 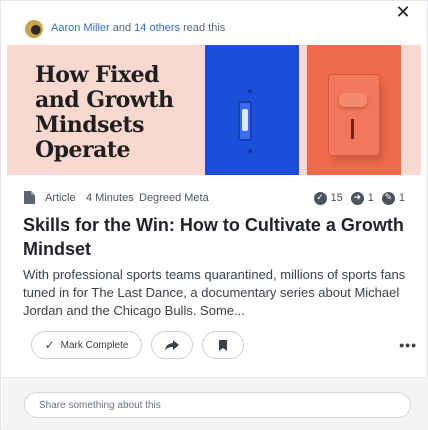 I want to click on dimmer-knob, so click(x=353, y=100).